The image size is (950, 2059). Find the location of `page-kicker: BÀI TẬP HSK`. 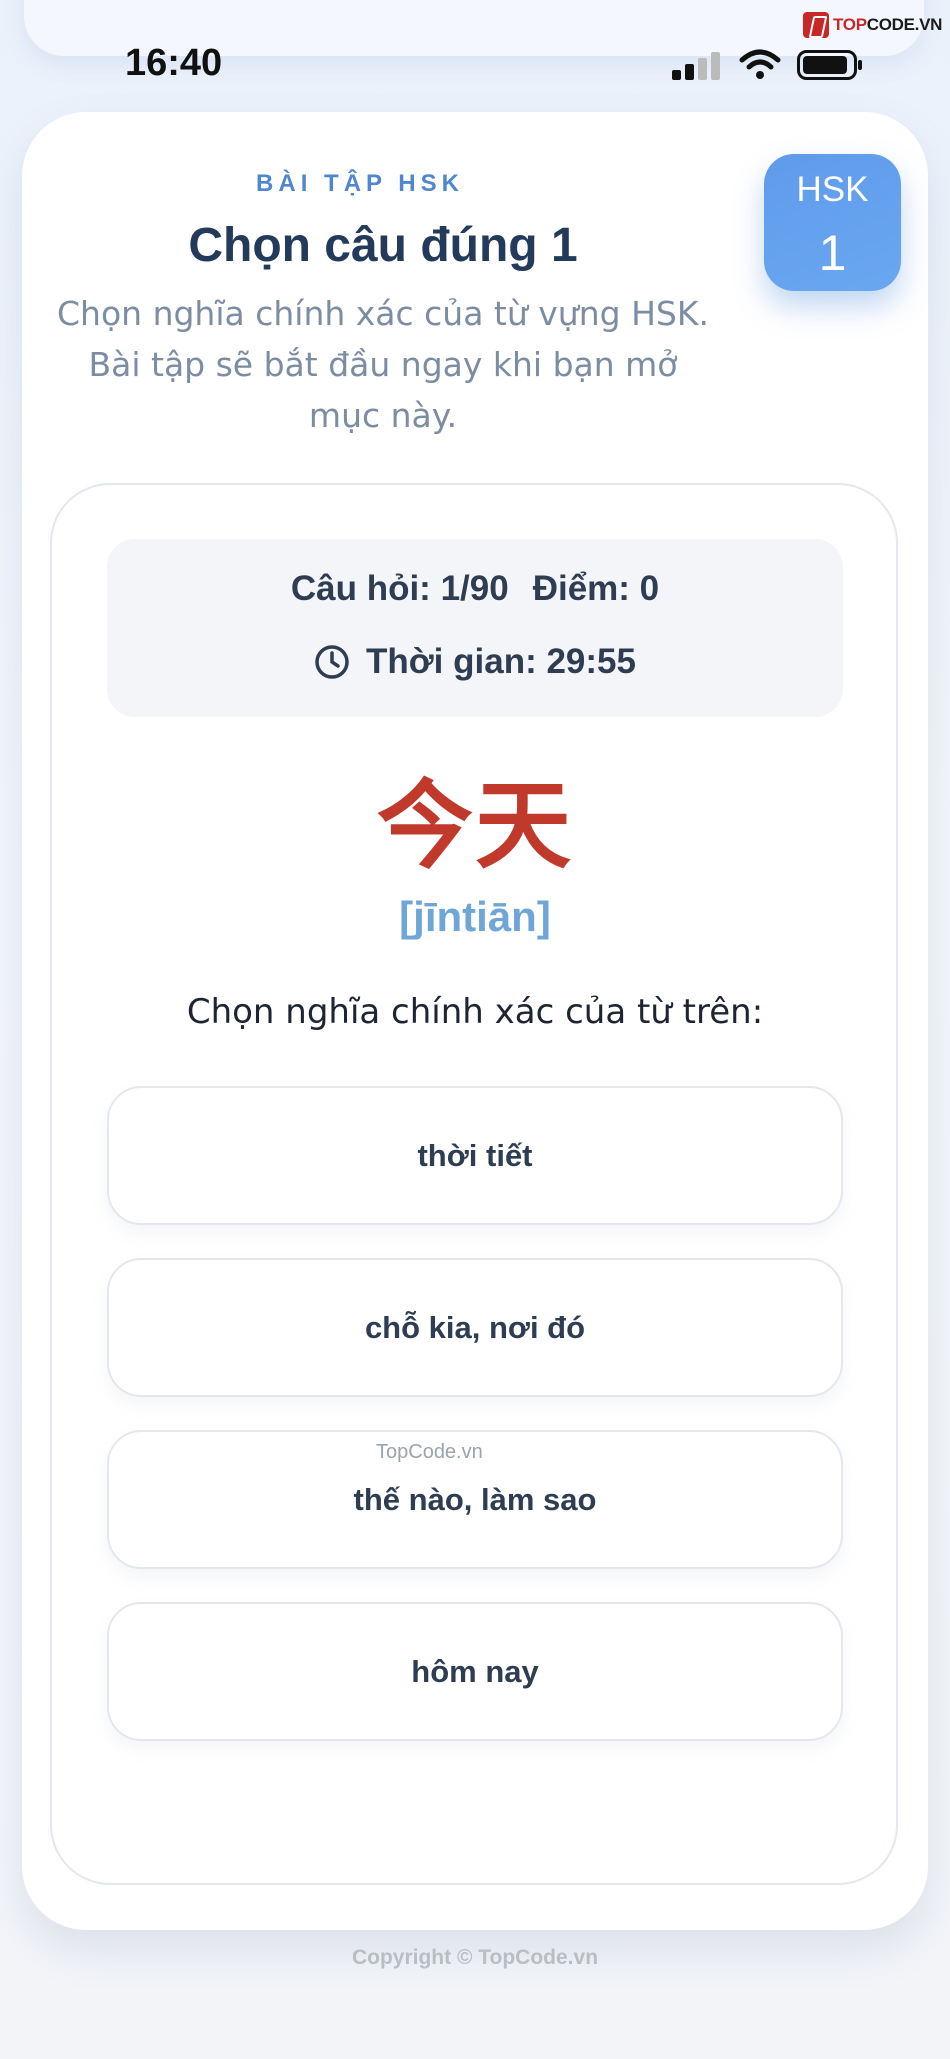

page-kicker: BÀI TẬP HSK is located at coordinates (360, 183).